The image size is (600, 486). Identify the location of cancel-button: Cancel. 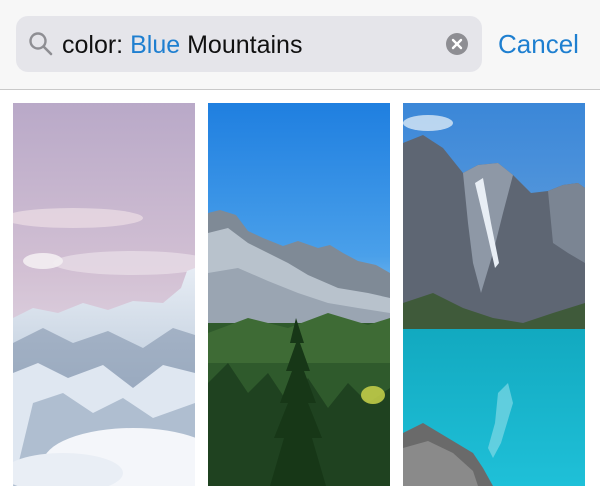
(538, 44).